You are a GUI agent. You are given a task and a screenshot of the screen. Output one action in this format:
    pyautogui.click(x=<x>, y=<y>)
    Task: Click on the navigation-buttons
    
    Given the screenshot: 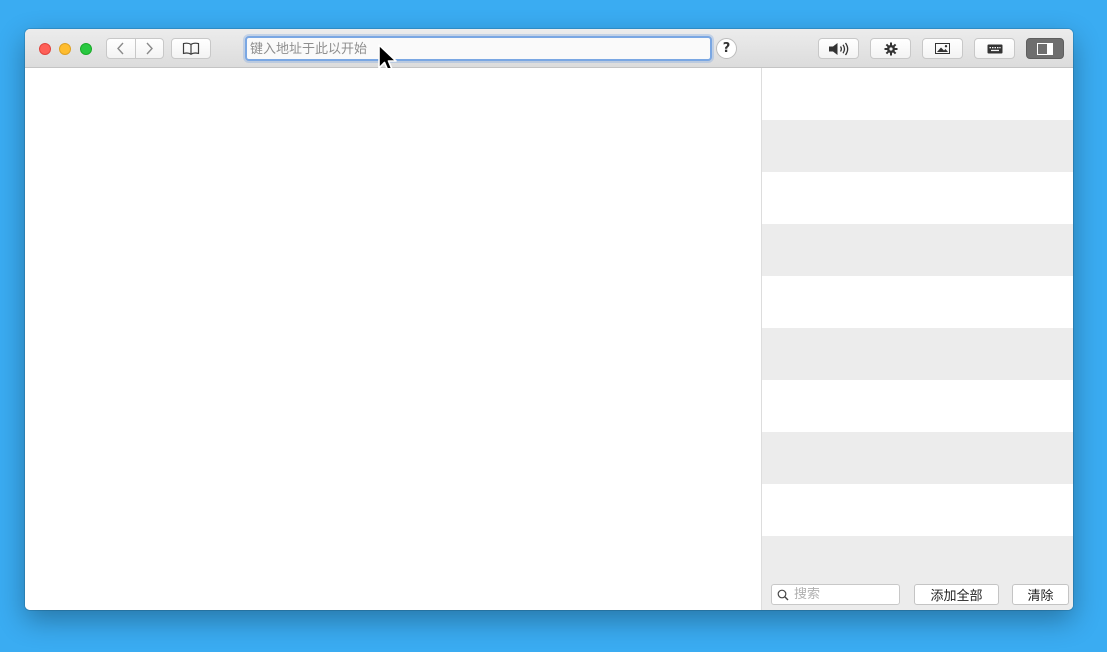 What is the action you would take?
    pyautogui.click(x=135, y=48)
    